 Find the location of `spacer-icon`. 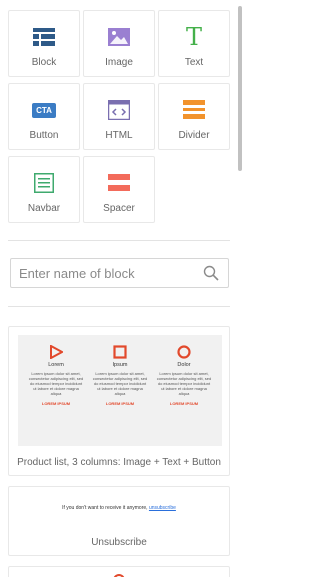

spacer-icon is located at coordinates (119, 183).